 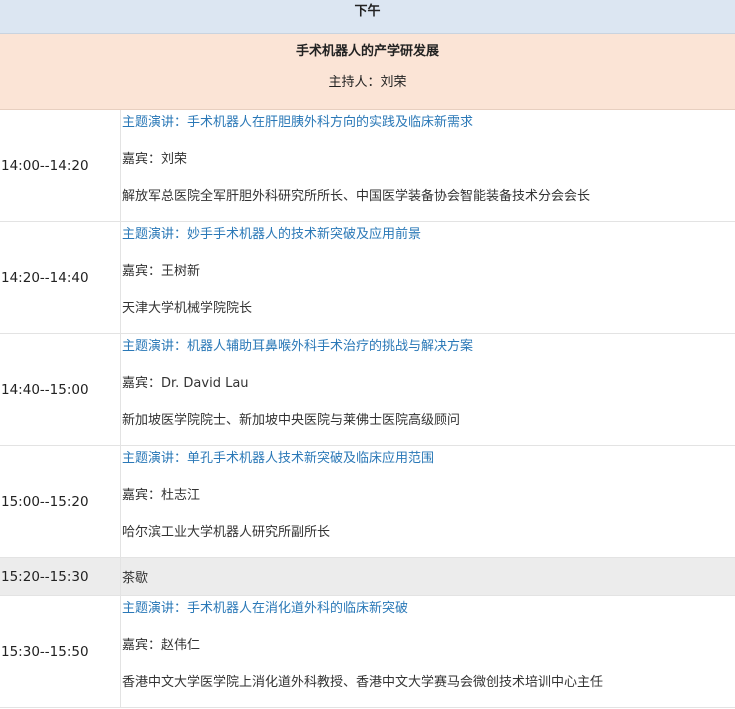 I want to click on row-speaker: 嘉宾：杜志江, so click(x=161, y=495).